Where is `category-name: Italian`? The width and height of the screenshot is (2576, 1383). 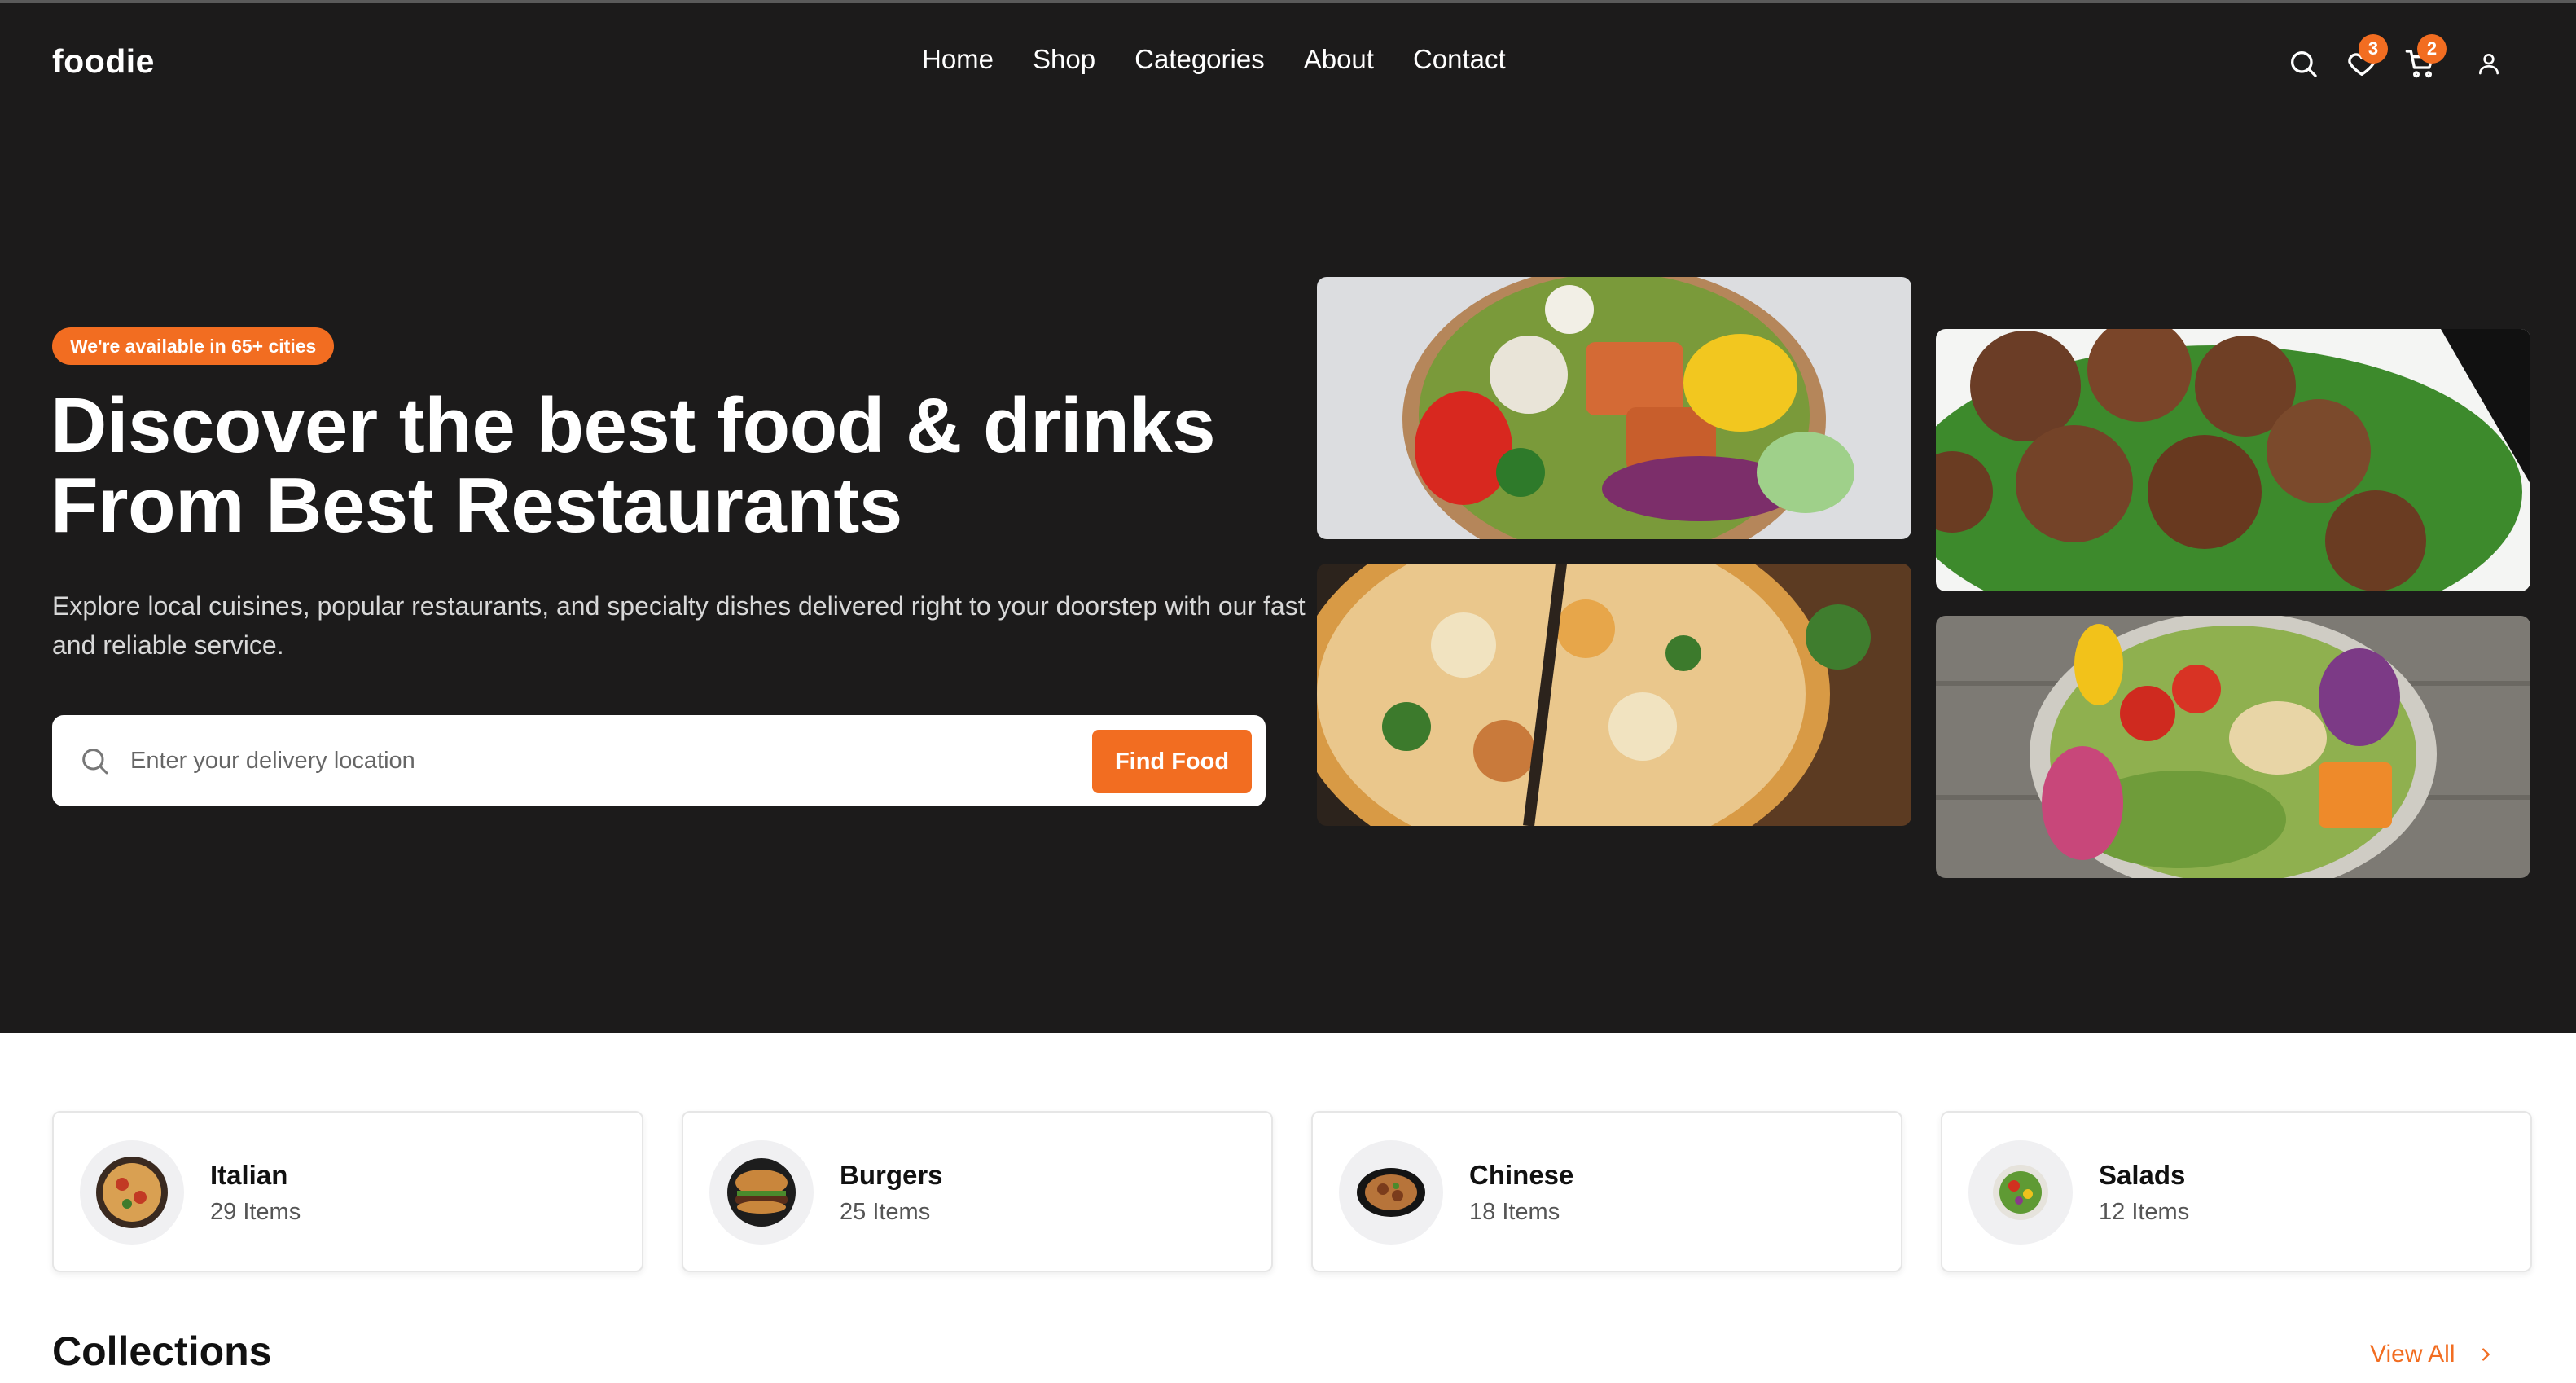 category-name: Italian is located at coordinates (249, 1175).